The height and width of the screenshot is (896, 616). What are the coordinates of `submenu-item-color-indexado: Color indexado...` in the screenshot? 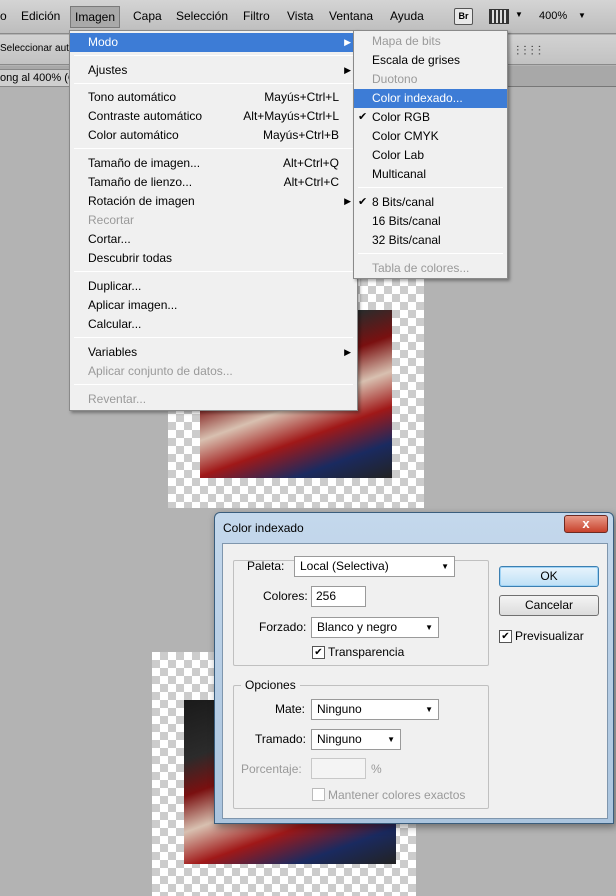 It's located at (430, 98).